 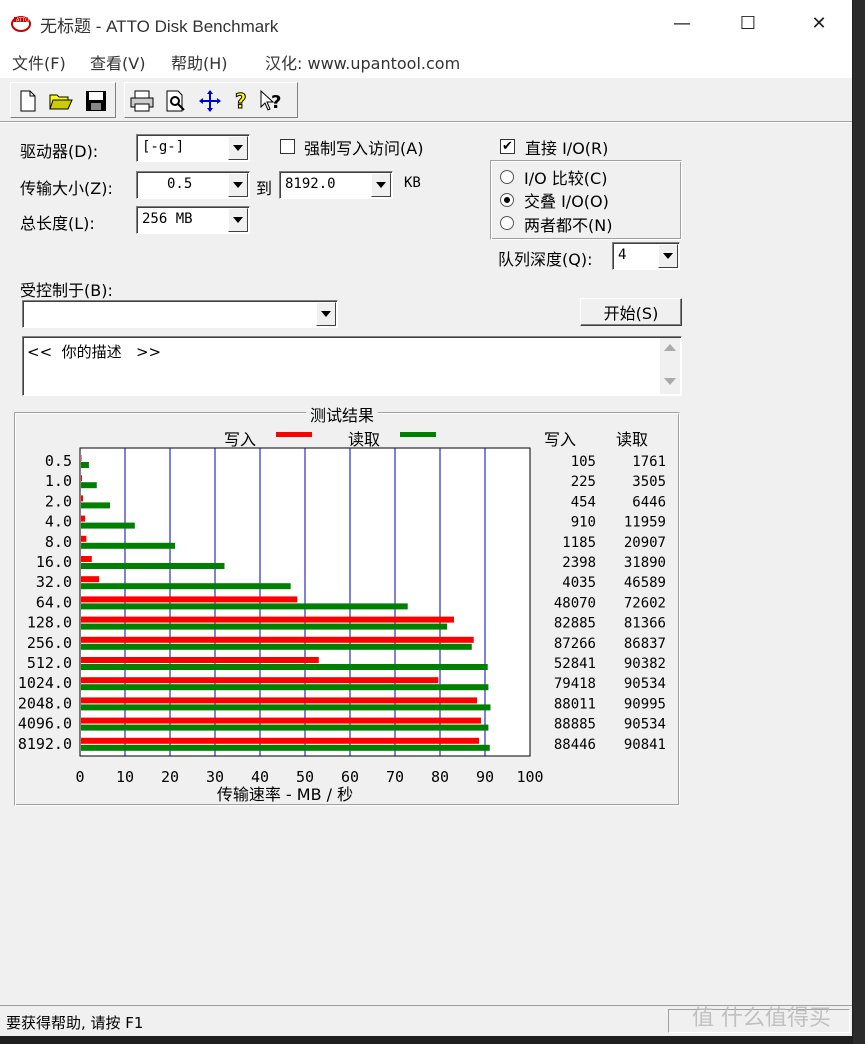 I want to click on total-length-value: 256 MB, so click(x=167, y=219).